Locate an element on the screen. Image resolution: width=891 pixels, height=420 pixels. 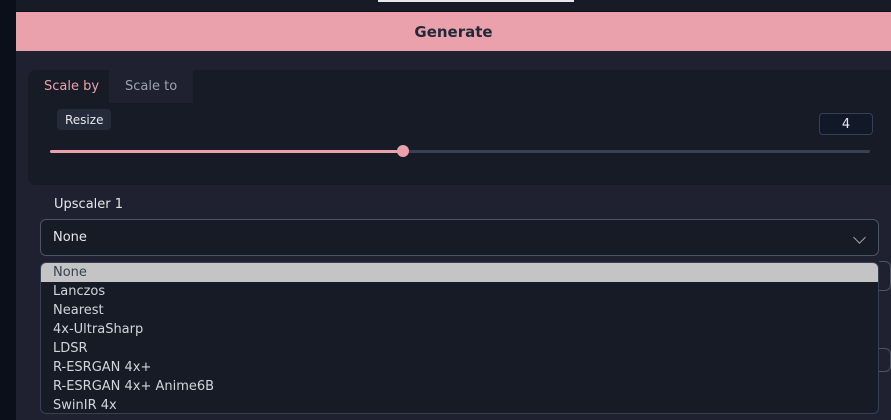
resize-slider-thumb is located at coordinates (402, 151).